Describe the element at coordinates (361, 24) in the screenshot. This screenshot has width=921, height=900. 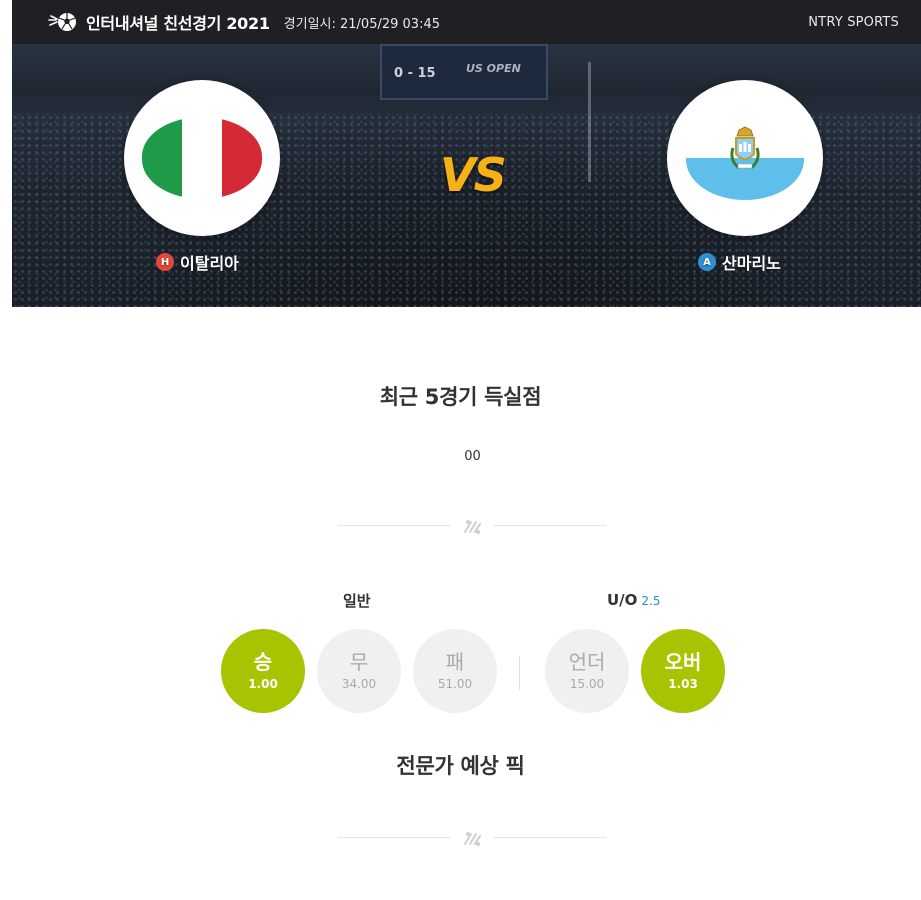
I see `match-date: 경기일시: 21/05/29 03:45` at that location.